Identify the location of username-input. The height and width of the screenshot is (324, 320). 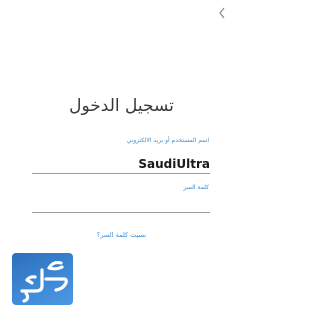
(121, 164).